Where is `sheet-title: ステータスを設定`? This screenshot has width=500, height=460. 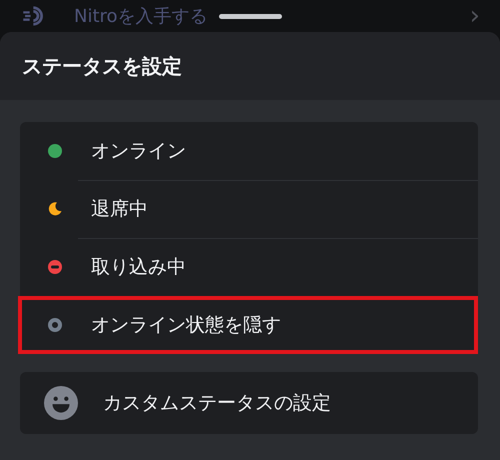 sheet-title: ステータスを設定 is located at coordinates (102, 66).